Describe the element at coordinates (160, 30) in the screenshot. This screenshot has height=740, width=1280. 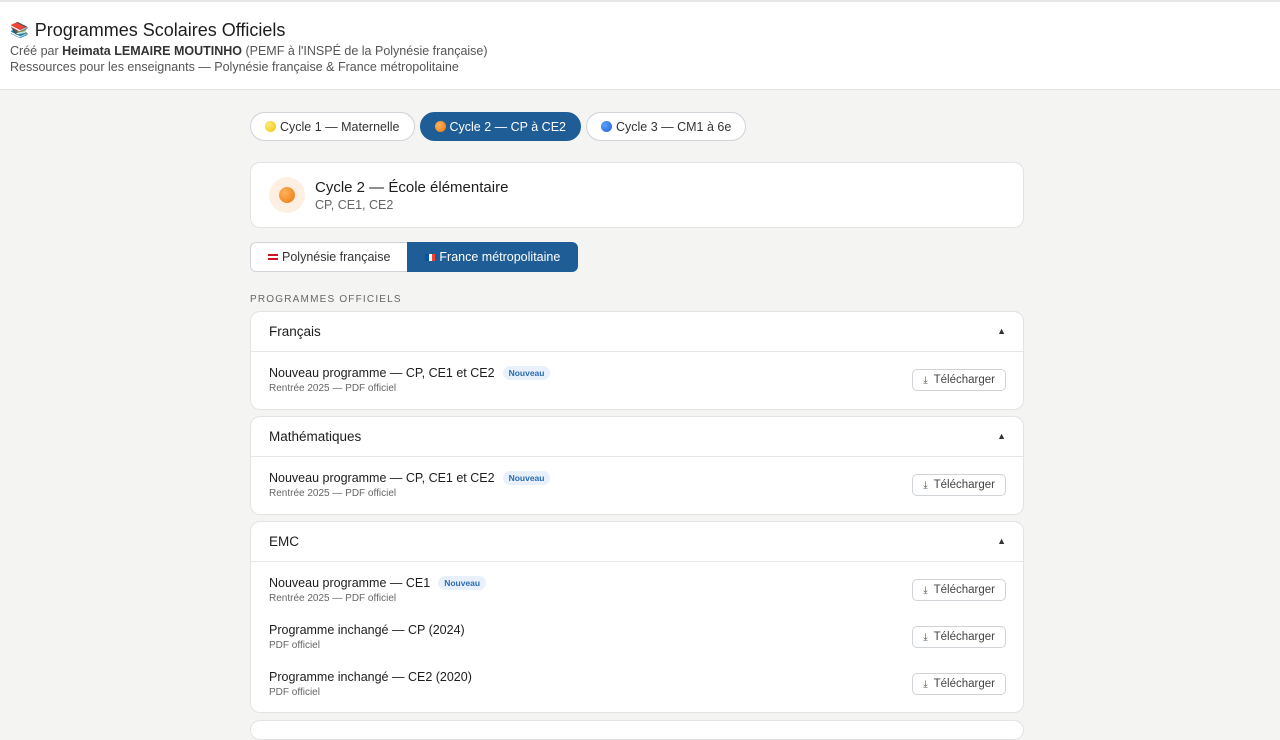
I see `app-title-text: Programmes Scolaires Officiels` at that location.